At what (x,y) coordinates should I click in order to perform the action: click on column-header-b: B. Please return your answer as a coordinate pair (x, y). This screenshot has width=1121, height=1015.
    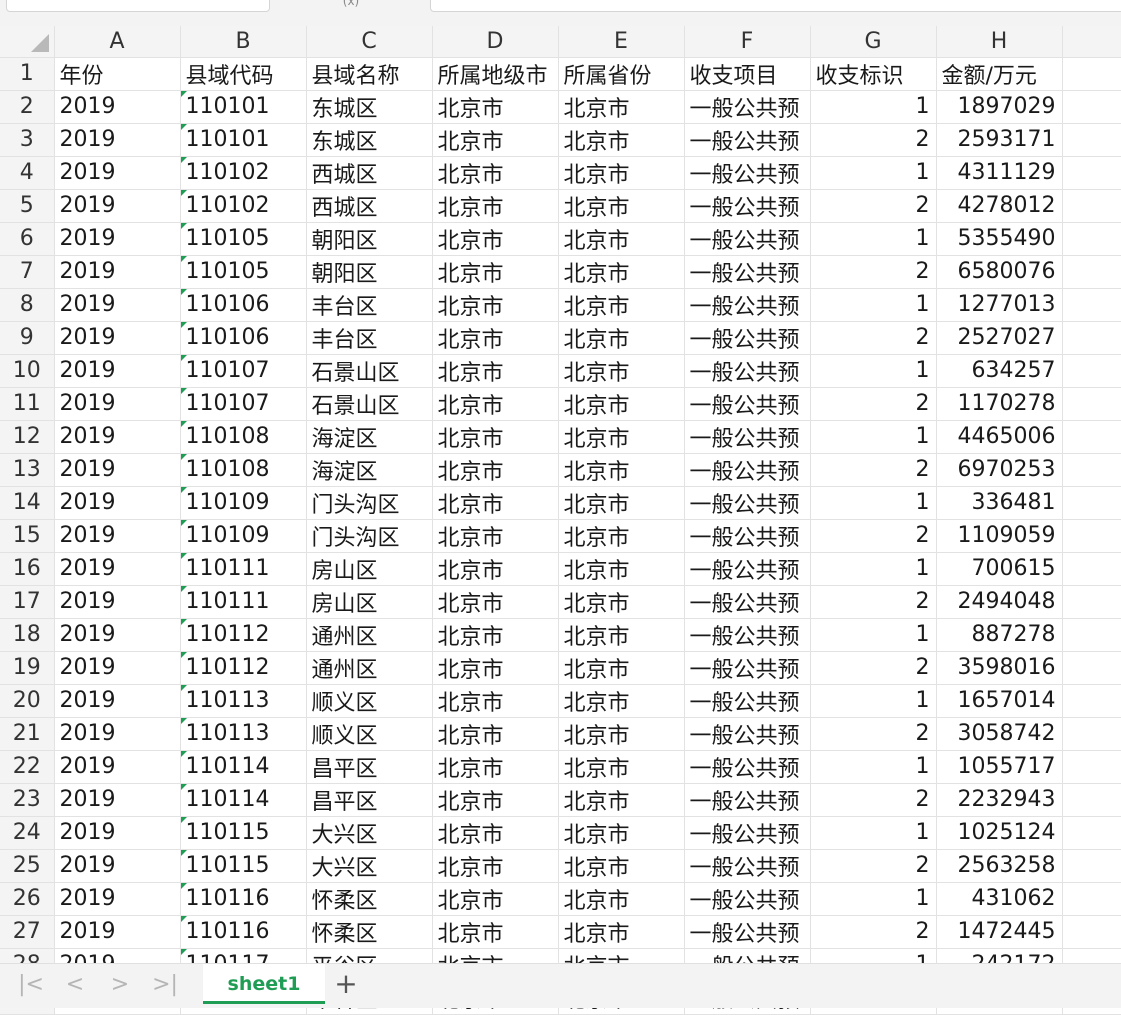
    Looking at the image, I should click on (243, 42).